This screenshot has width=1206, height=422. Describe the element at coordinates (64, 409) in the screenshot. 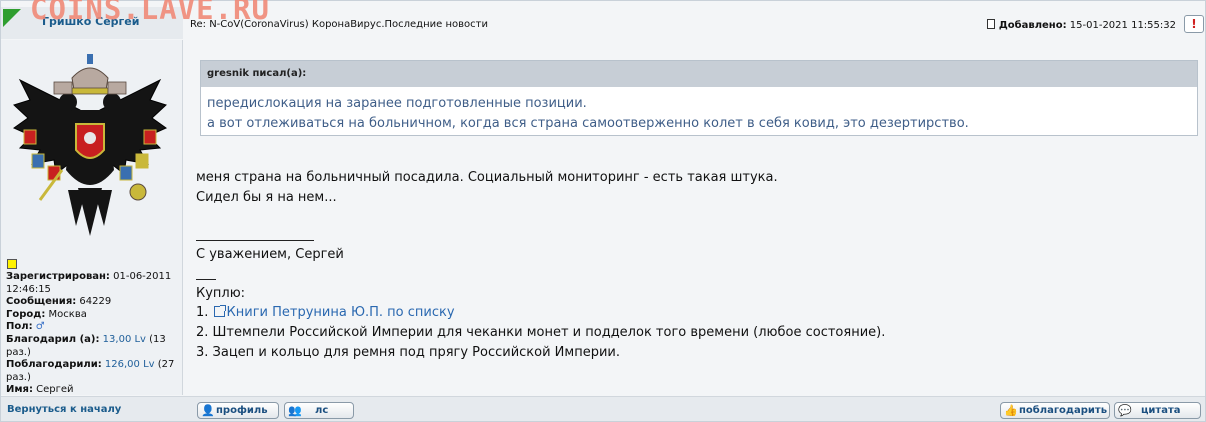

I see `back-to-top-link: Вернуться к началу` at that location.